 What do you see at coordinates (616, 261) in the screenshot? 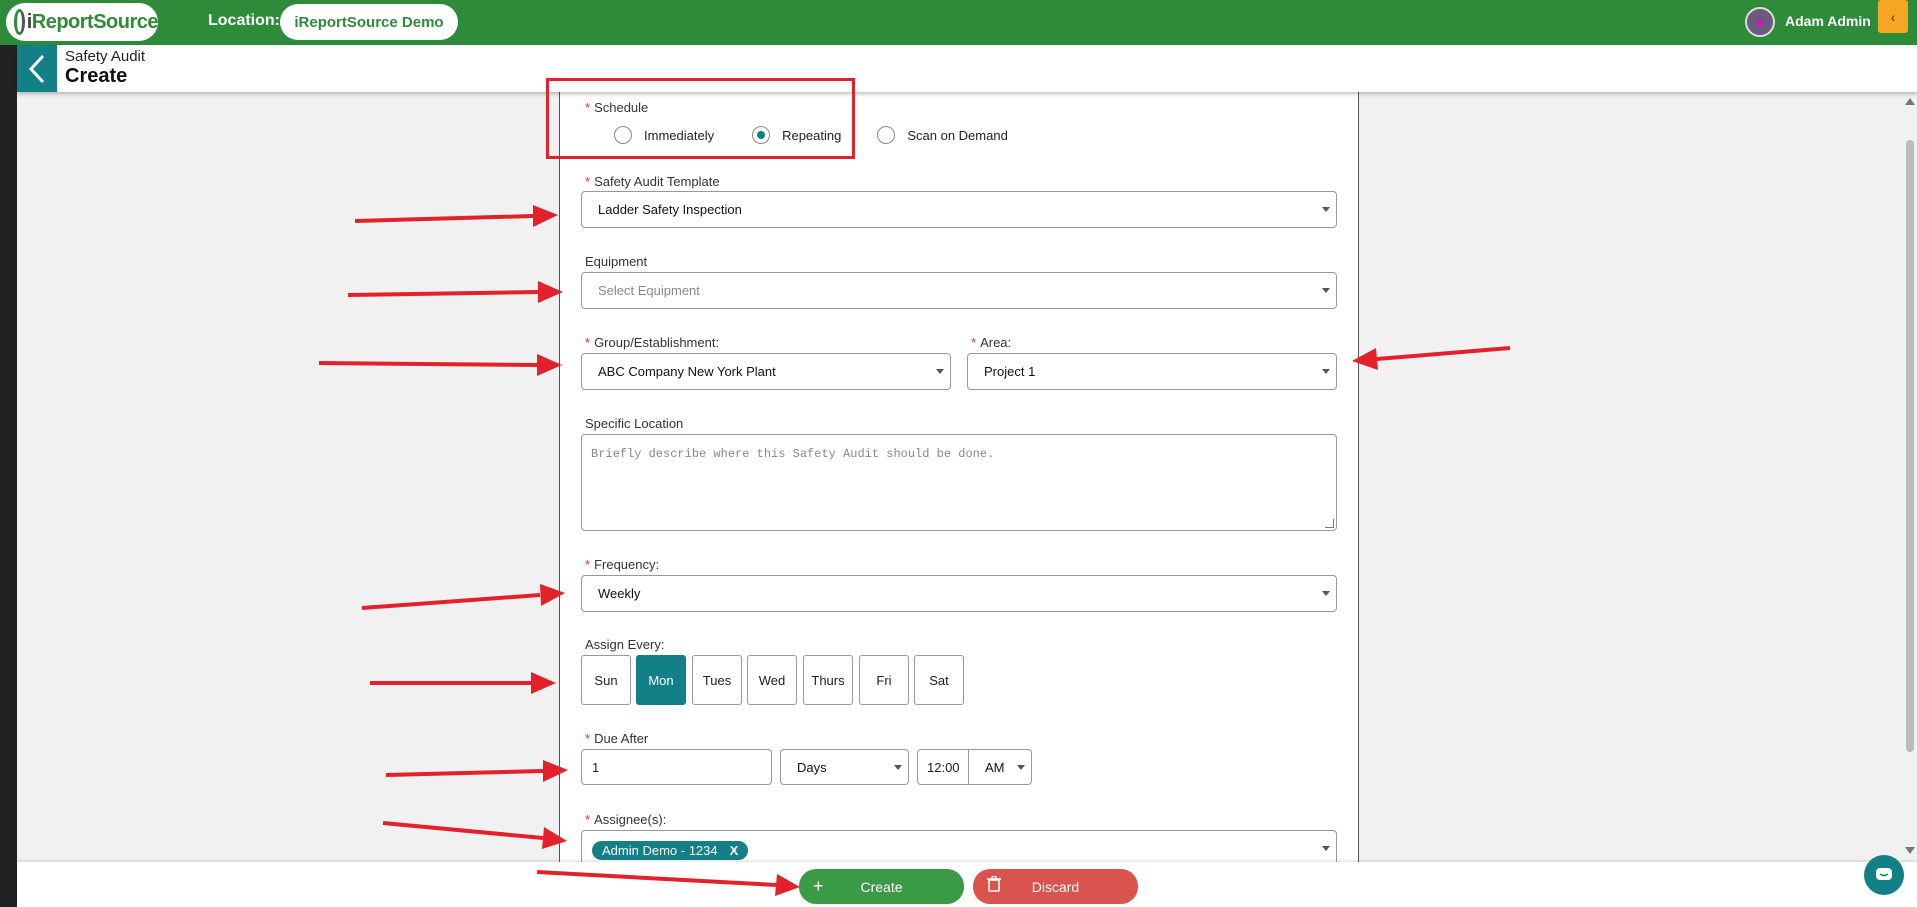
I see `equipment-label: Equipment` at bounding box center [616, 261].